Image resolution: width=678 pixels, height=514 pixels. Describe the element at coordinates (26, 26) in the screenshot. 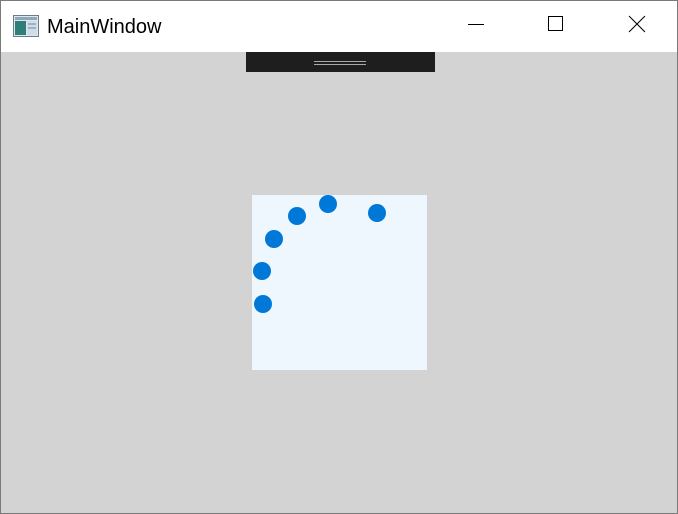

I see `app-window-icon` at that location.